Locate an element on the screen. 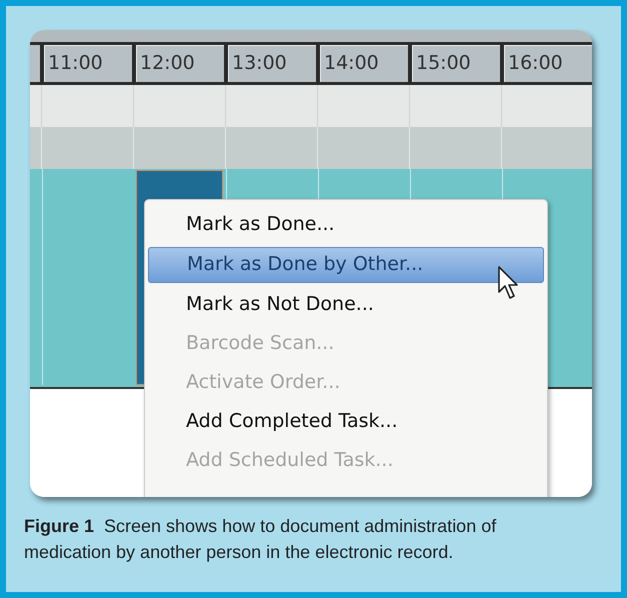  pointer-cursor-icon is located at coordinates (509, 283).